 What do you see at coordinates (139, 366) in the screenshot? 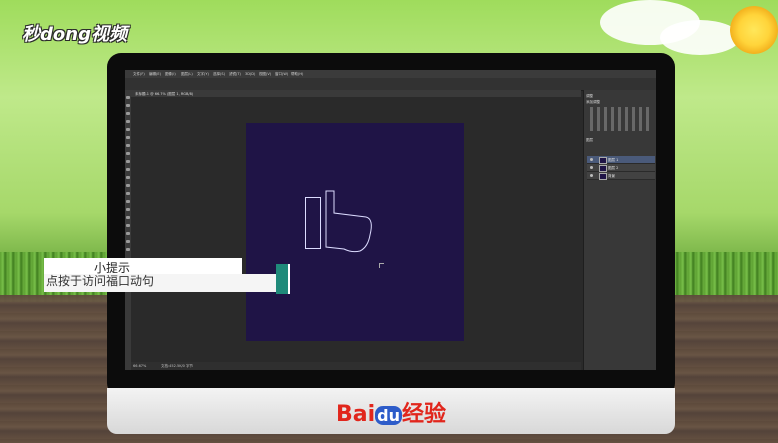
I see `zoom-level: 66.67%` at bounding box center [139, 366].